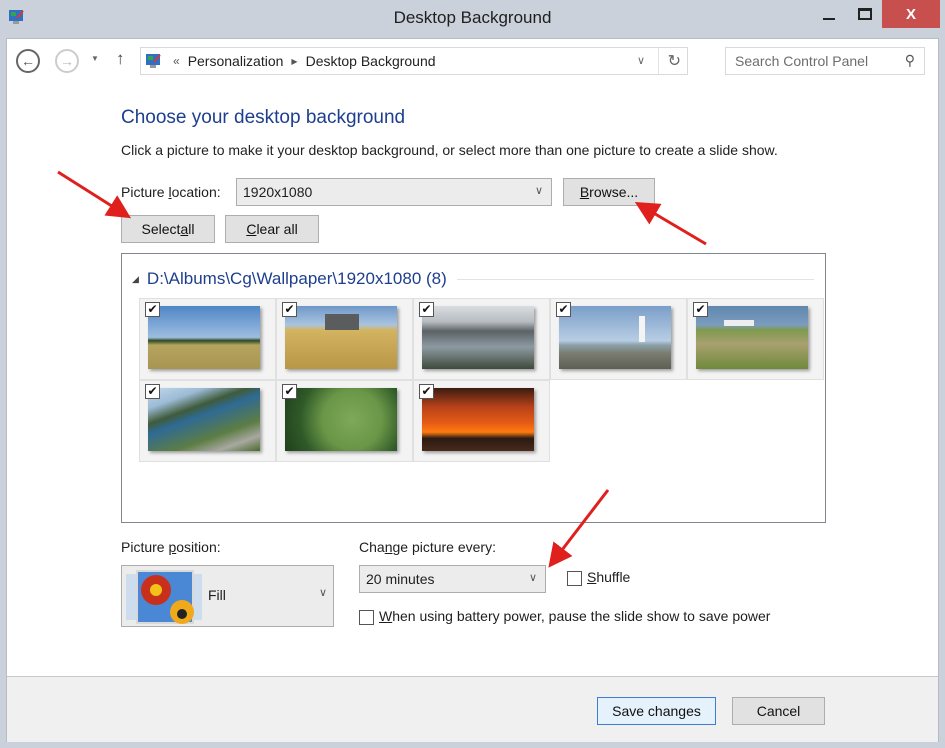 Image resolution: width=945 pixels, height=748 pixels. I want to click on lighthouse-shape, so click(642, 329).